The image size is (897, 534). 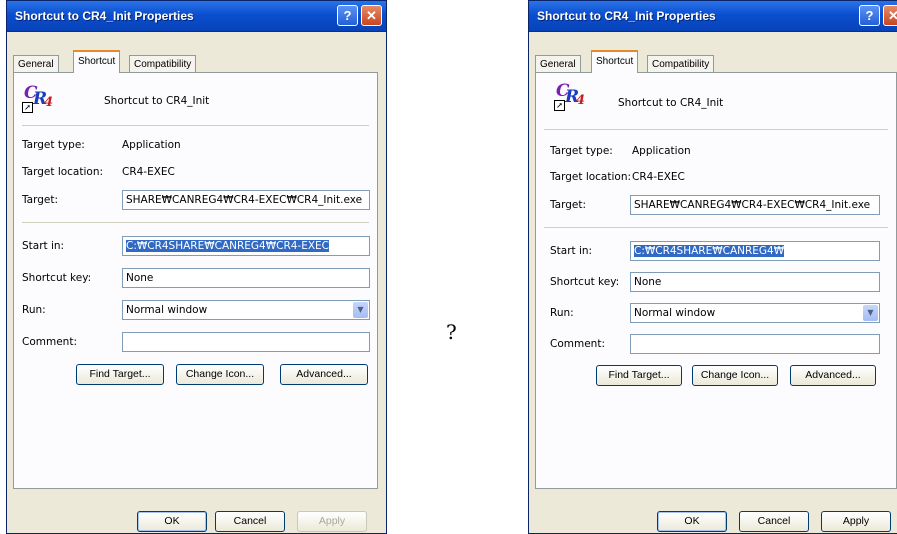 I want to click on start-in-input-value: C:₩CR4SHARE₩CANREG4₩CR4-EXEC, so click(x=228, y=246).